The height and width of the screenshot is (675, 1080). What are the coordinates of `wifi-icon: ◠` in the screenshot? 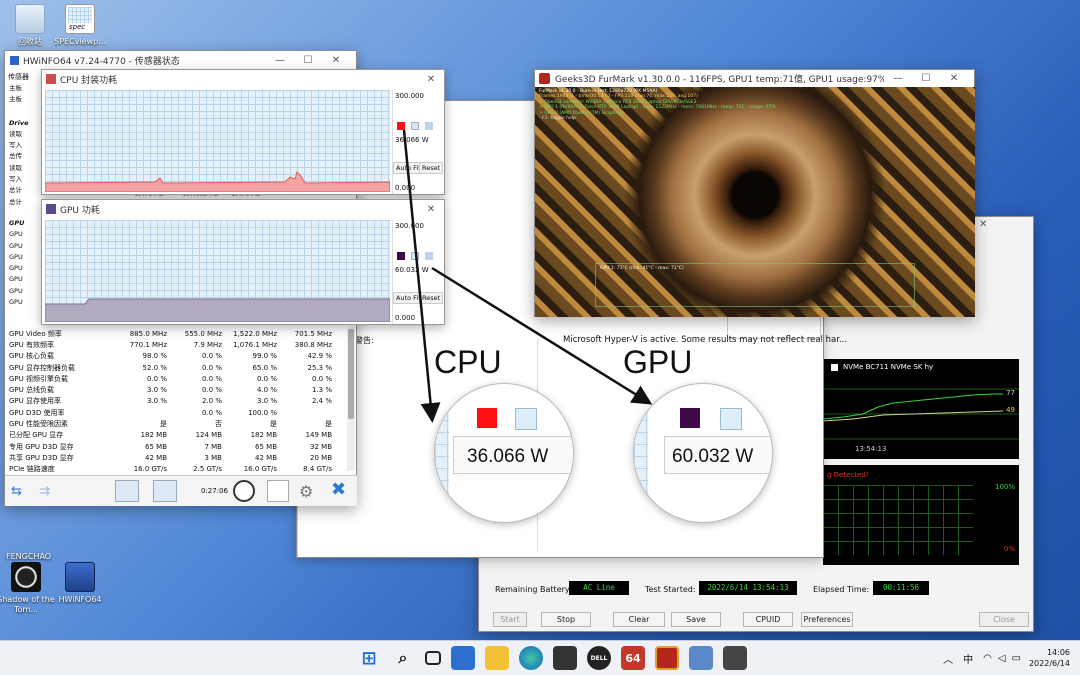 It's located at (987, 658).